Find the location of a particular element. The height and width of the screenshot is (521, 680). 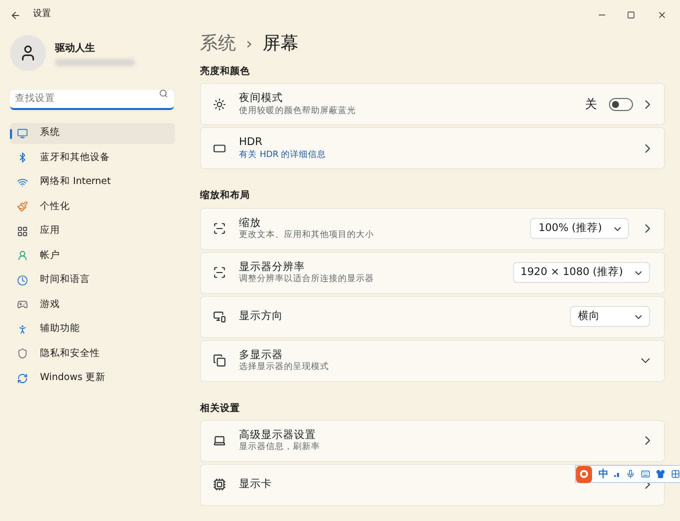

user-name: 驱动人生 is located at coordinates (75, 49).